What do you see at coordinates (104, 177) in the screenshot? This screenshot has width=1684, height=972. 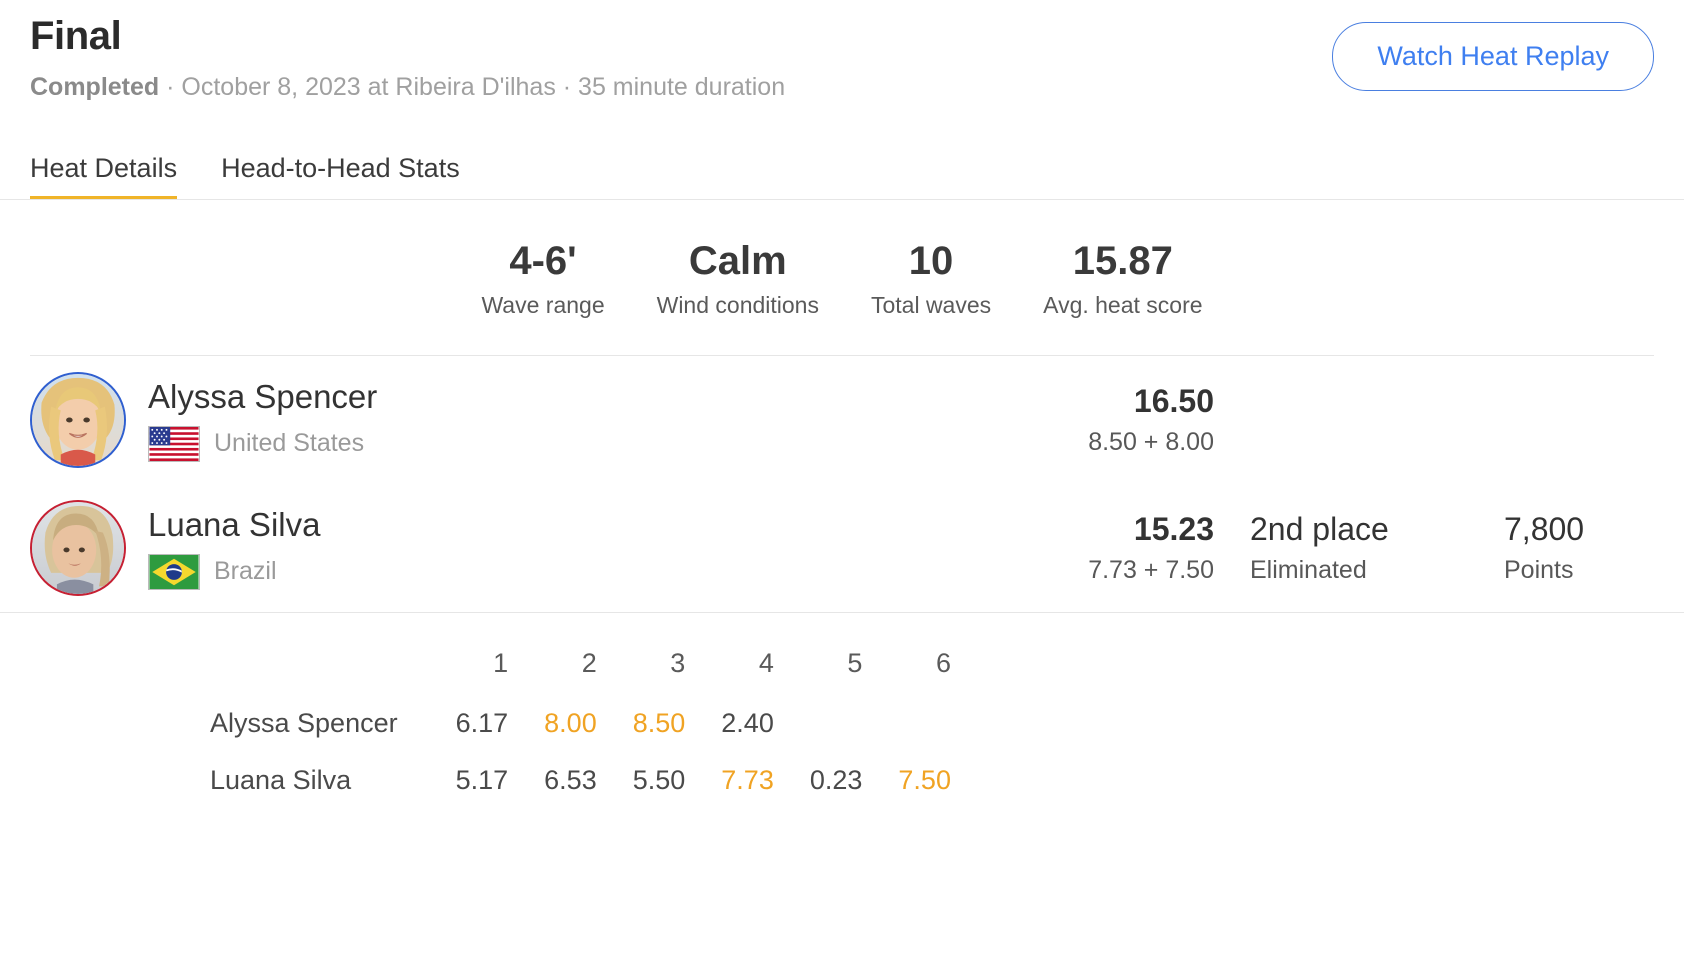 I see `tab-heat-details: Heat Details` at bounding box center [104, 177].